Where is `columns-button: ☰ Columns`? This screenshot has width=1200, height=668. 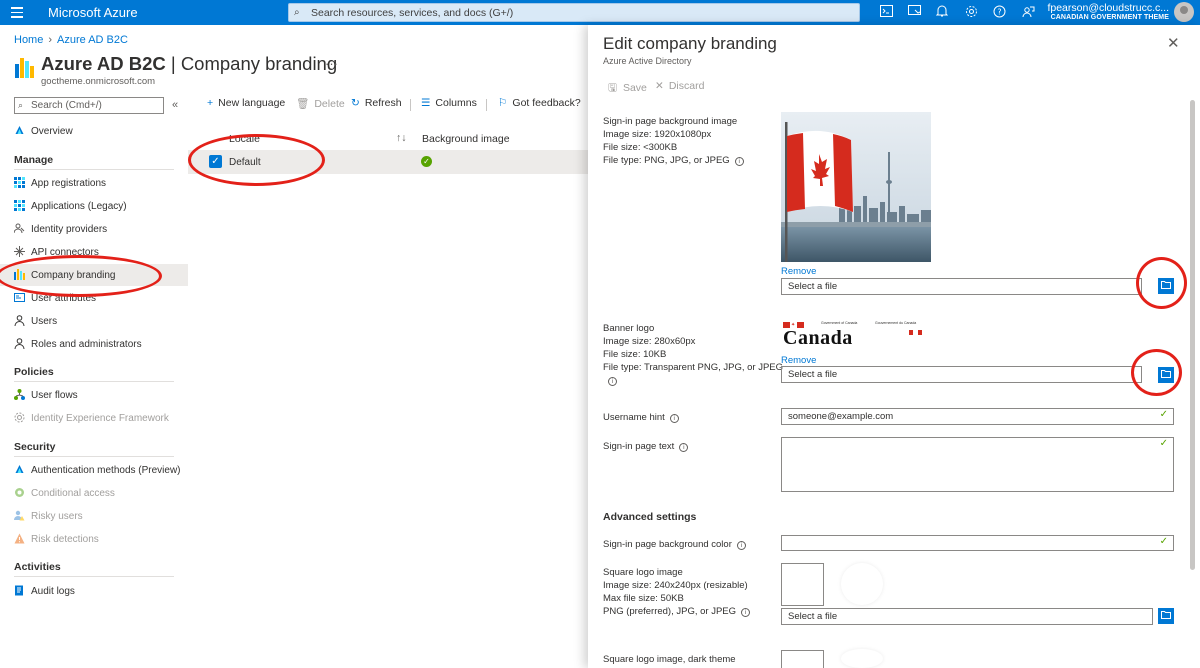
columns-button: ☰ Columns is located at coordinates (449, 103).